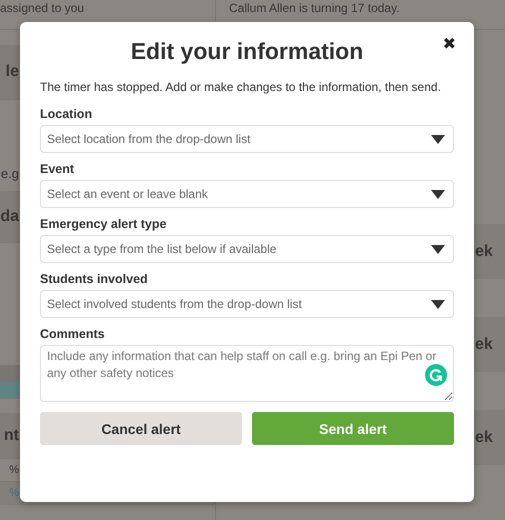 The height and width of the screenshot is (520, 505). I want to click on notice-text: Callum Allen is turning 17 today., so click(314, 8).